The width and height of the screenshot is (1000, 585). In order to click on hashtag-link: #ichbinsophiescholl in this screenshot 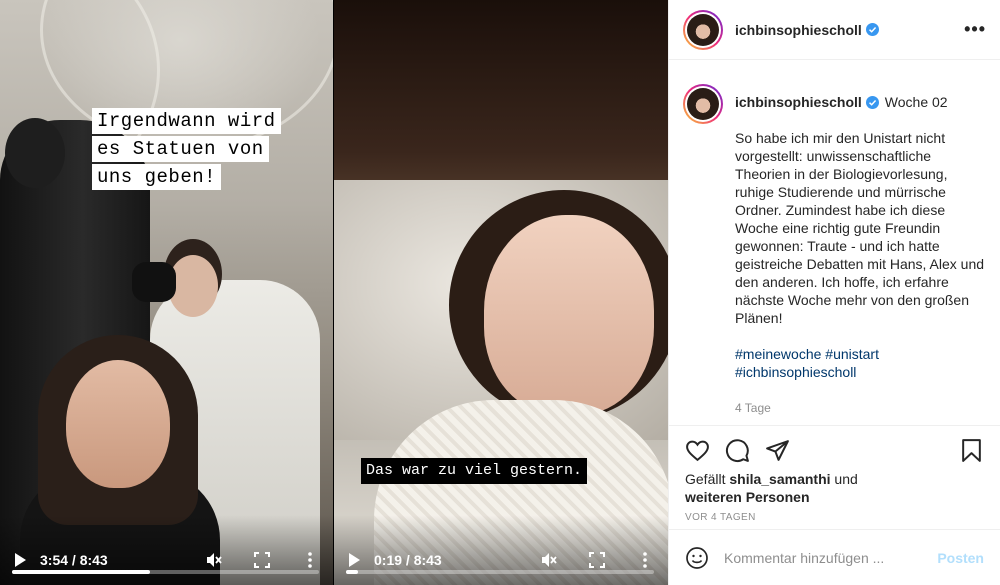, I will do `click(860, 372)`.